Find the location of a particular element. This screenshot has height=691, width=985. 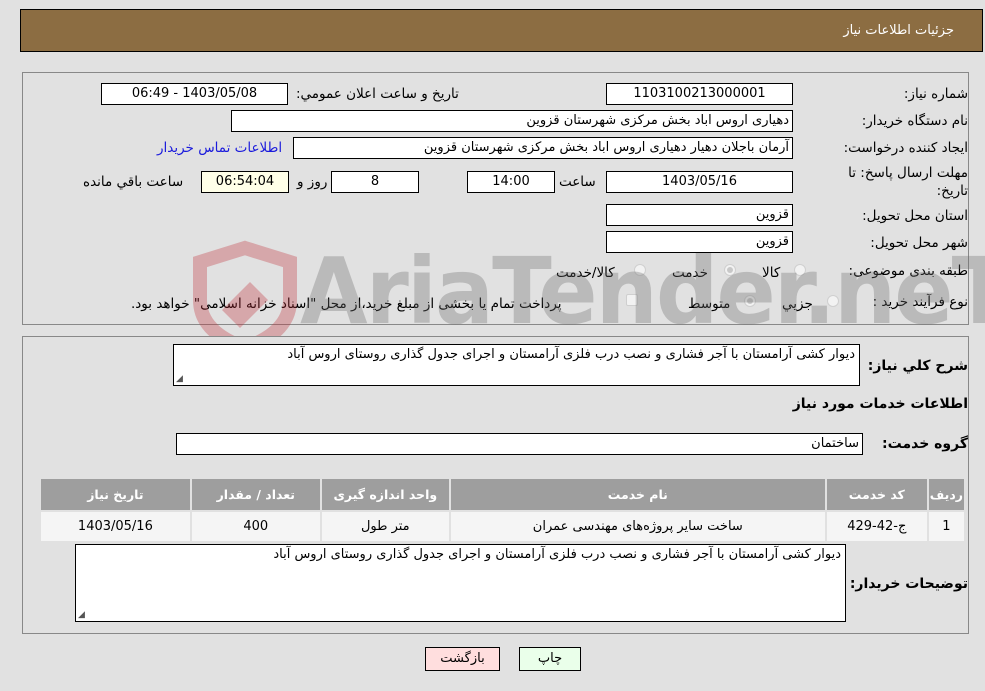

treasury-checkbox is located at coordinates (632, 300).